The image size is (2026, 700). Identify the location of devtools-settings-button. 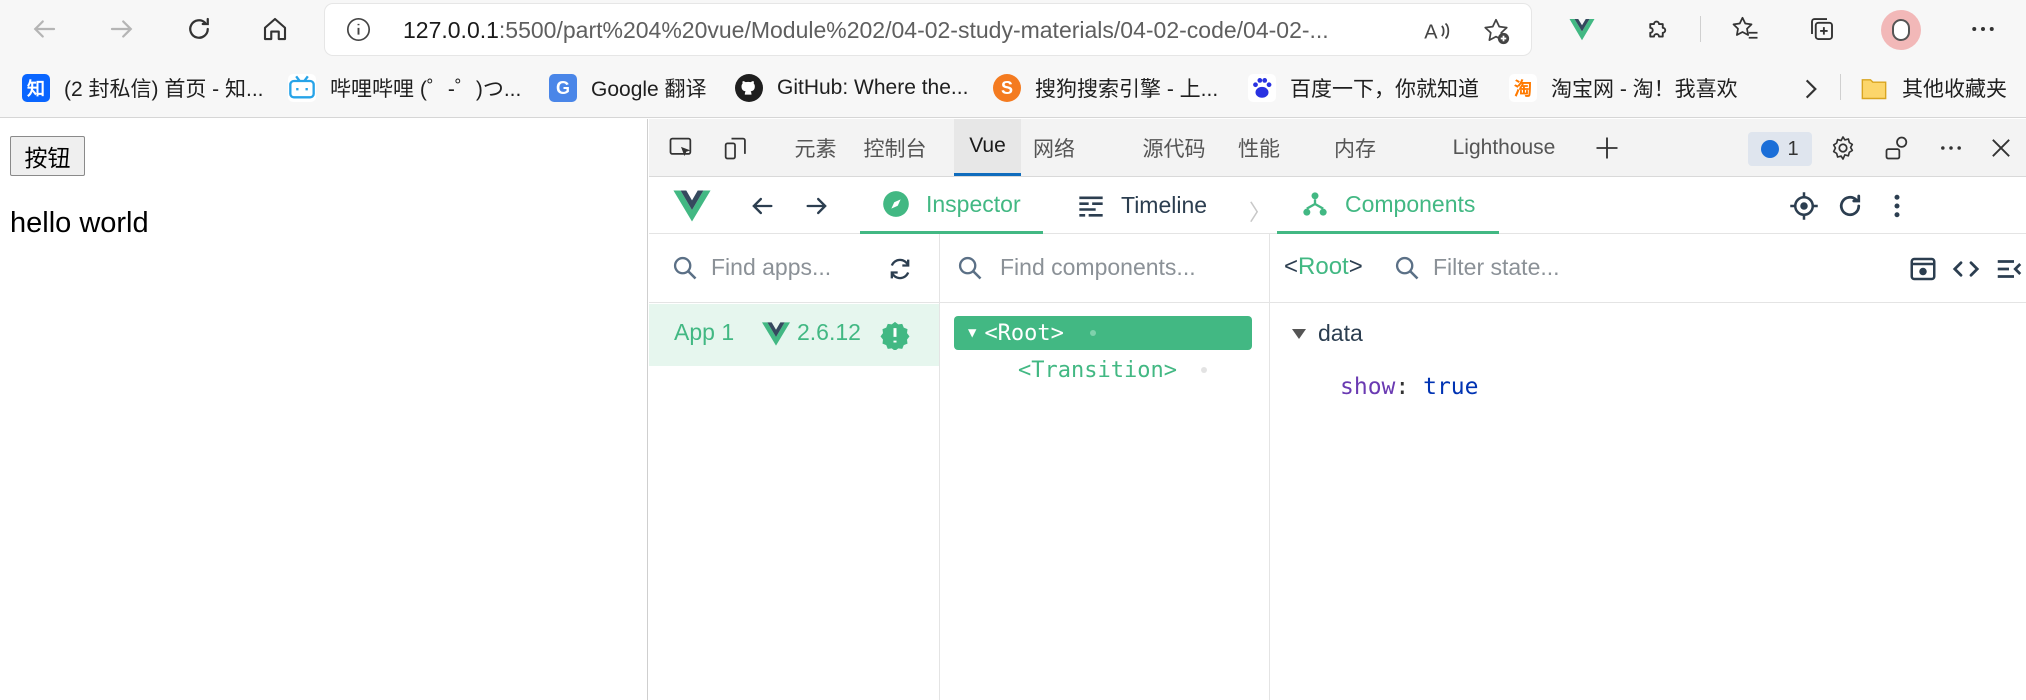
(1843, 148).